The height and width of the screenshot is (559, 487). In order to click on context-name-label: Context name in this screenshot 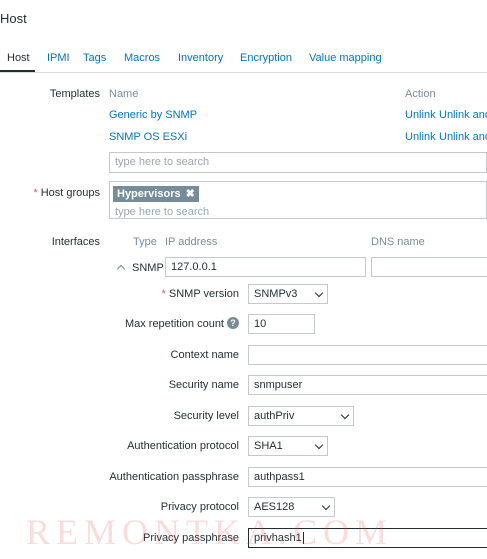, I will do `click(204, 355)`.